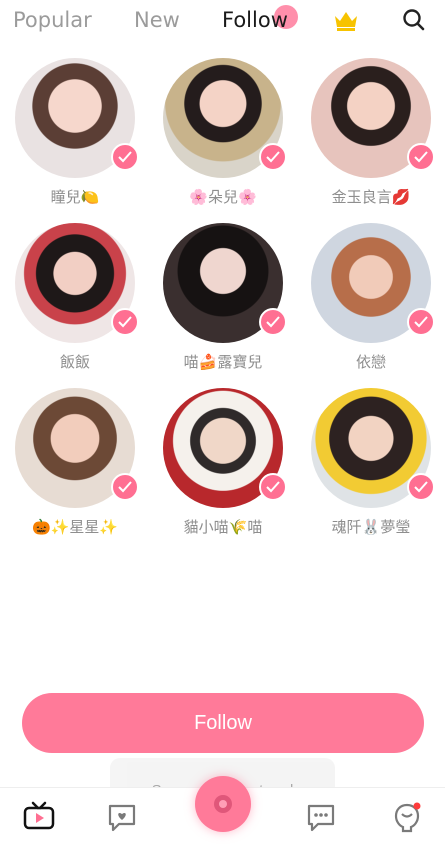 The height and width of the screenshot is (847, 445). I want to click on user-card: 喵🍰露寶兒, so click(223, 303).